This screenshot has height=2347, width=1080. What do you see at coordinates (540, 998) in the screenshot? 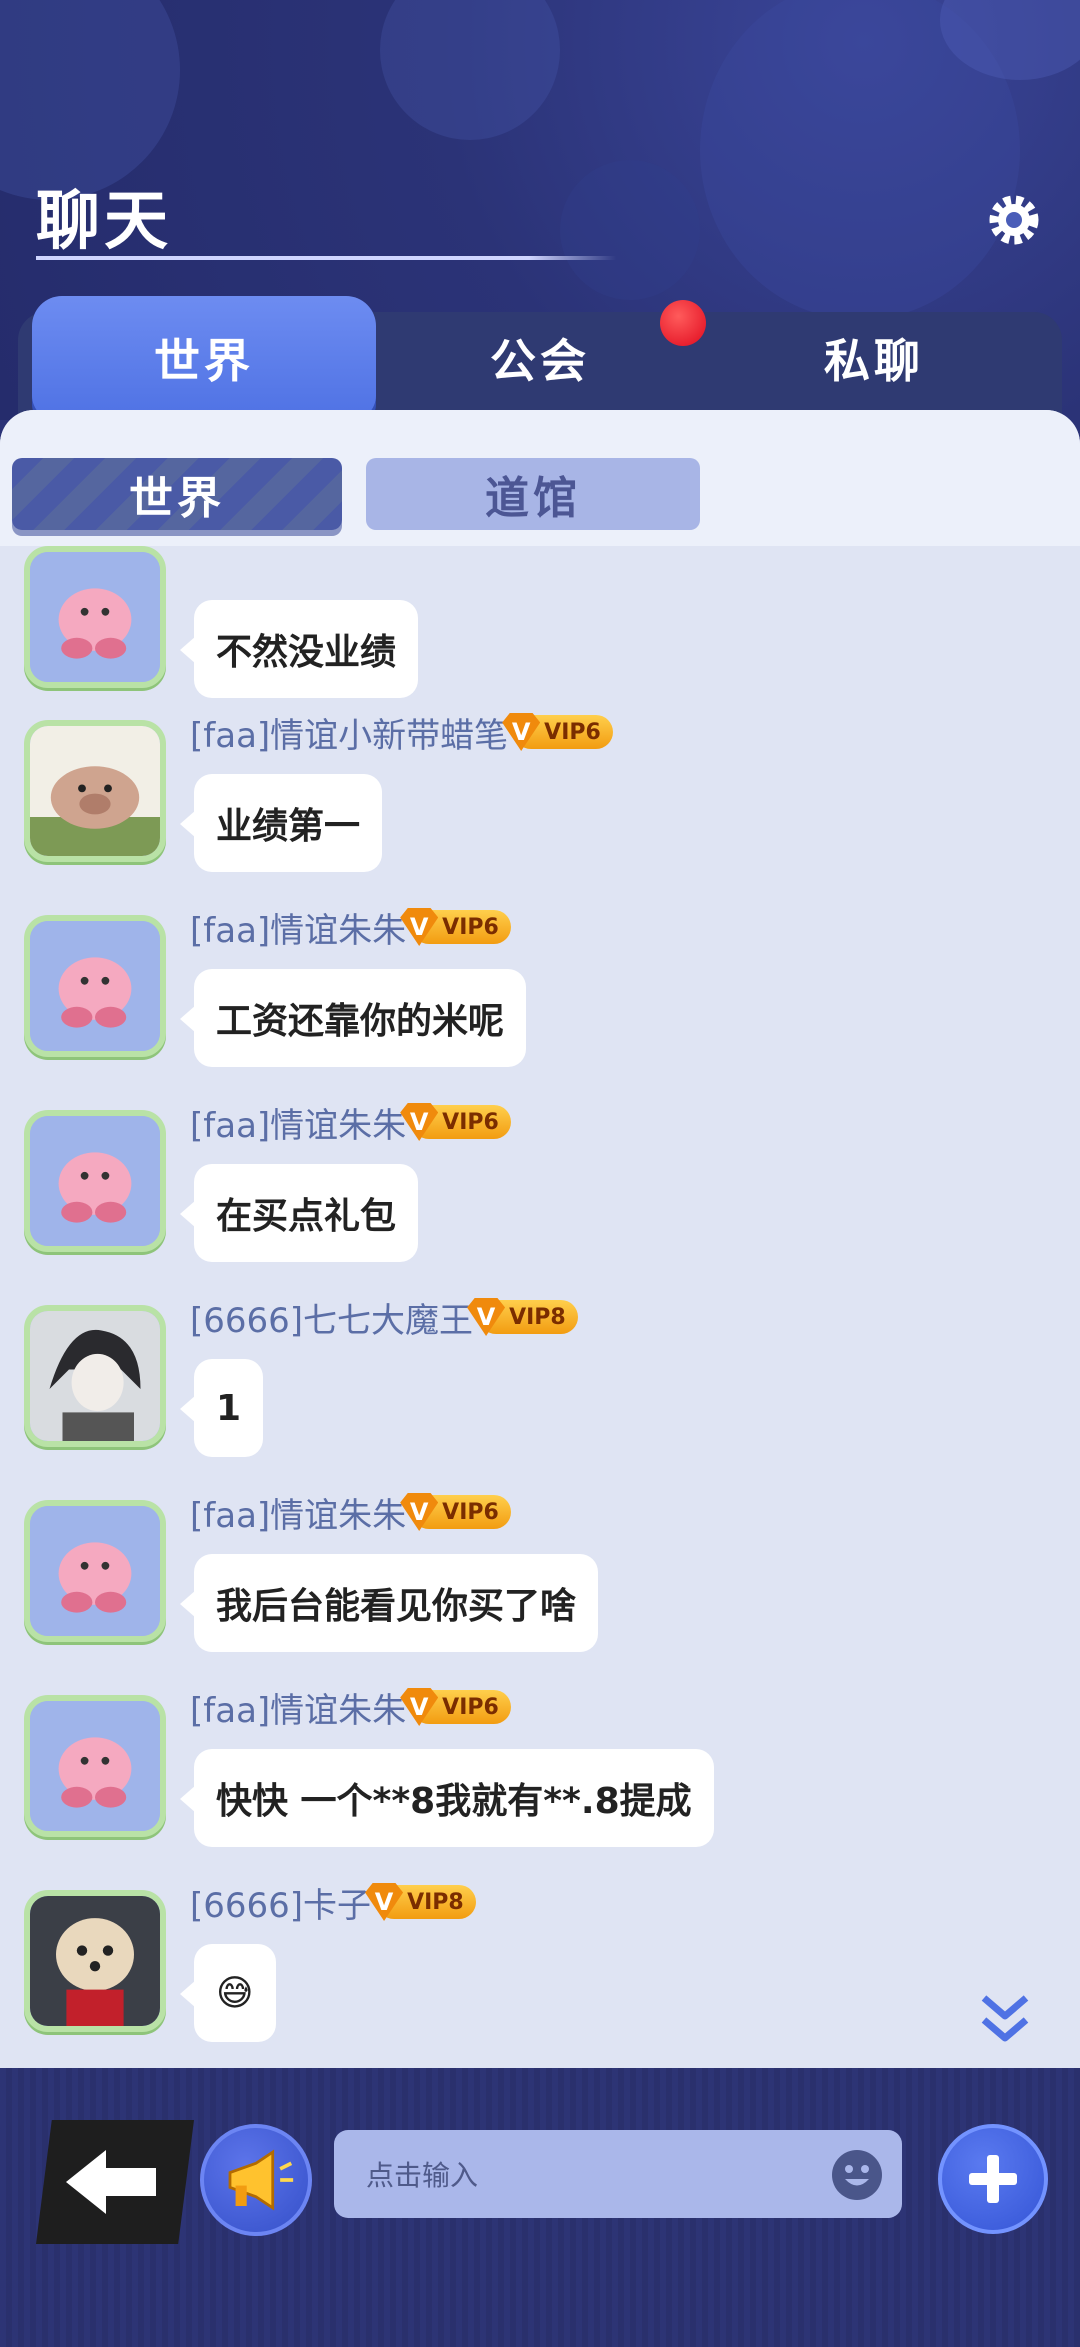
I see `chat-message: [faa]情谊朱朱 V VIP6 工资还靠你的米呢` at bounding box center [540, 998].